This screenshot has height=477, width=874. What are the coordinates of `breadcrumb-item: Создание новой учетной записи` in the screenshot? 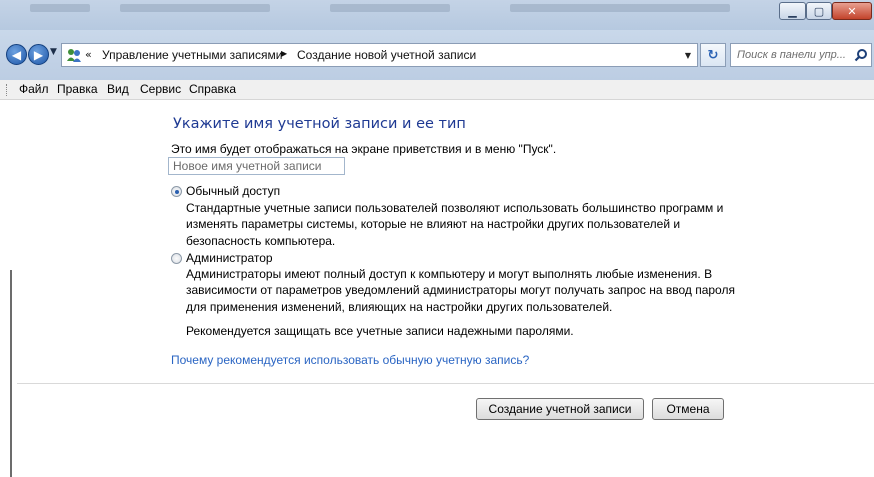 It's located at (386, 55).